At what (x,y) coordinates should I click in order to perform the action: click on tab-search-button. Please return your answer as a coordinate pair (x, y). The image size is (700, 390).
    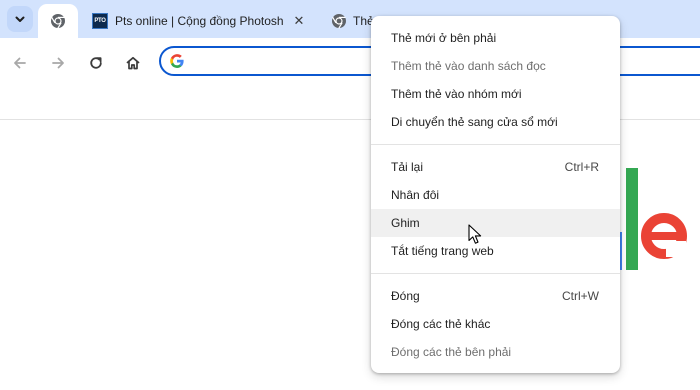
    Looking at the image, I should click on (20, 19).